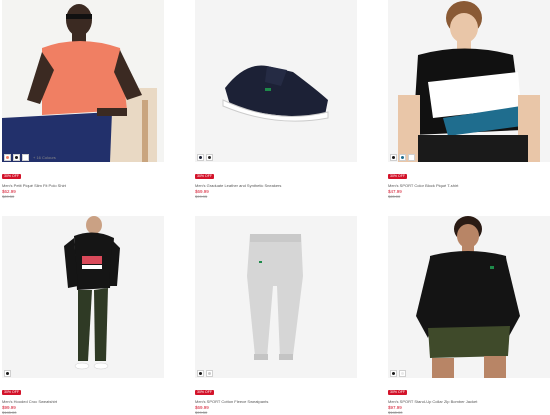  Describe the element at coordinates (9, 412) in the screenshot. I see `original-price: $145.00` at that location.